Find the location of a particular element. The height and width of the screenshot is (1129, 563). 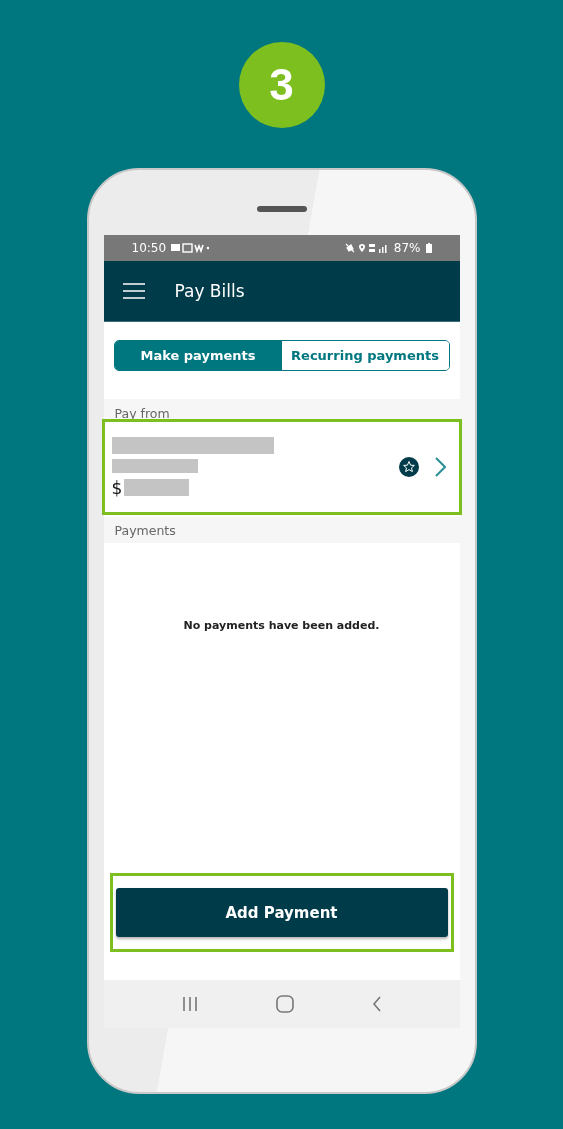

chevron-right-icon is located at coordinates (440, 467).